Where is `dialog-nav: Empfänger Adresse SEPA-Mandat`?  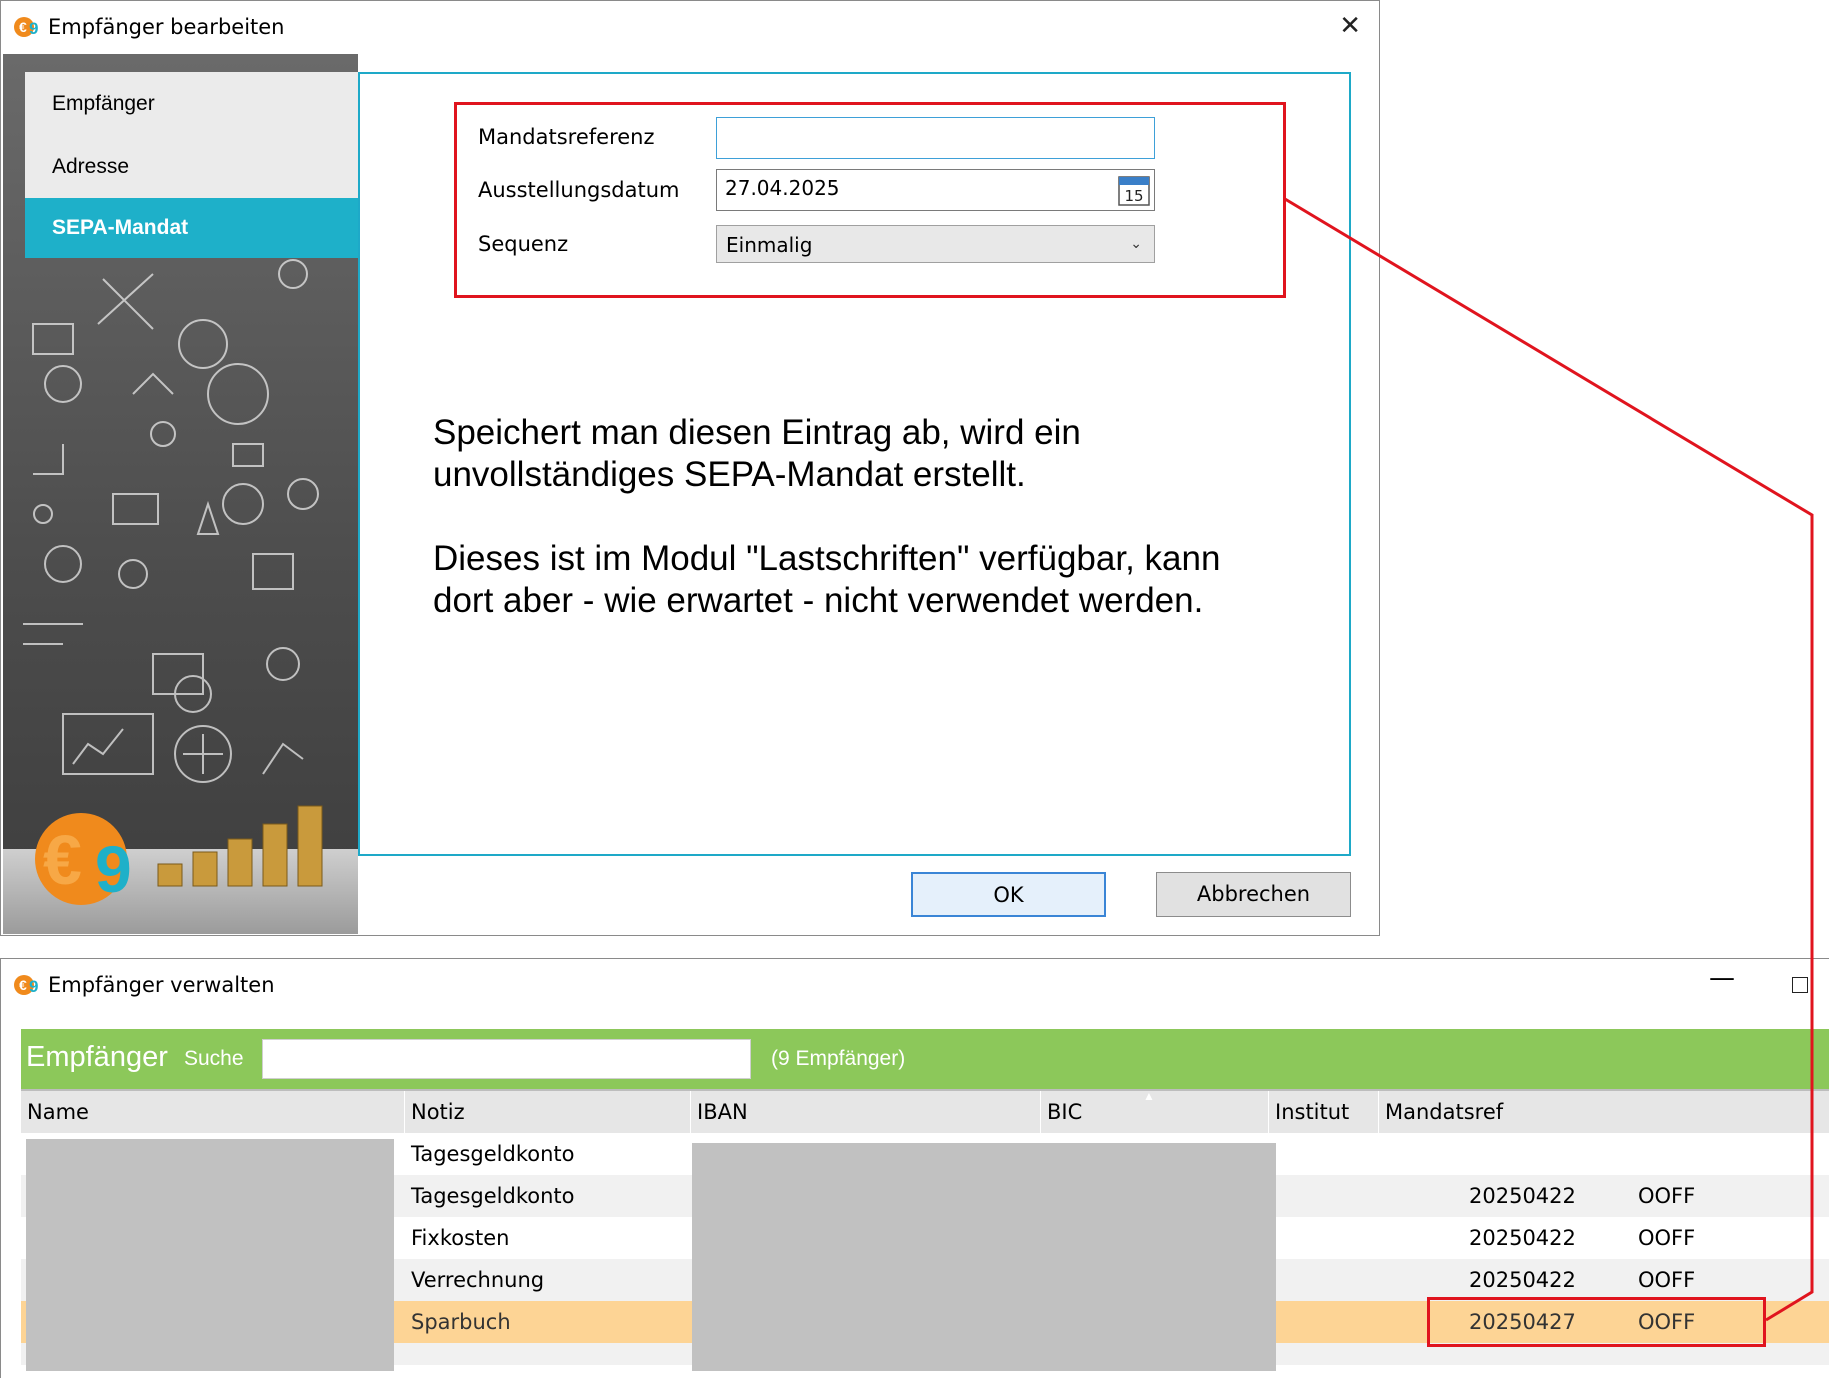 dialog-nav: Empfänger Adresse SEPA-Mandat is located at coordinates (191, 165).